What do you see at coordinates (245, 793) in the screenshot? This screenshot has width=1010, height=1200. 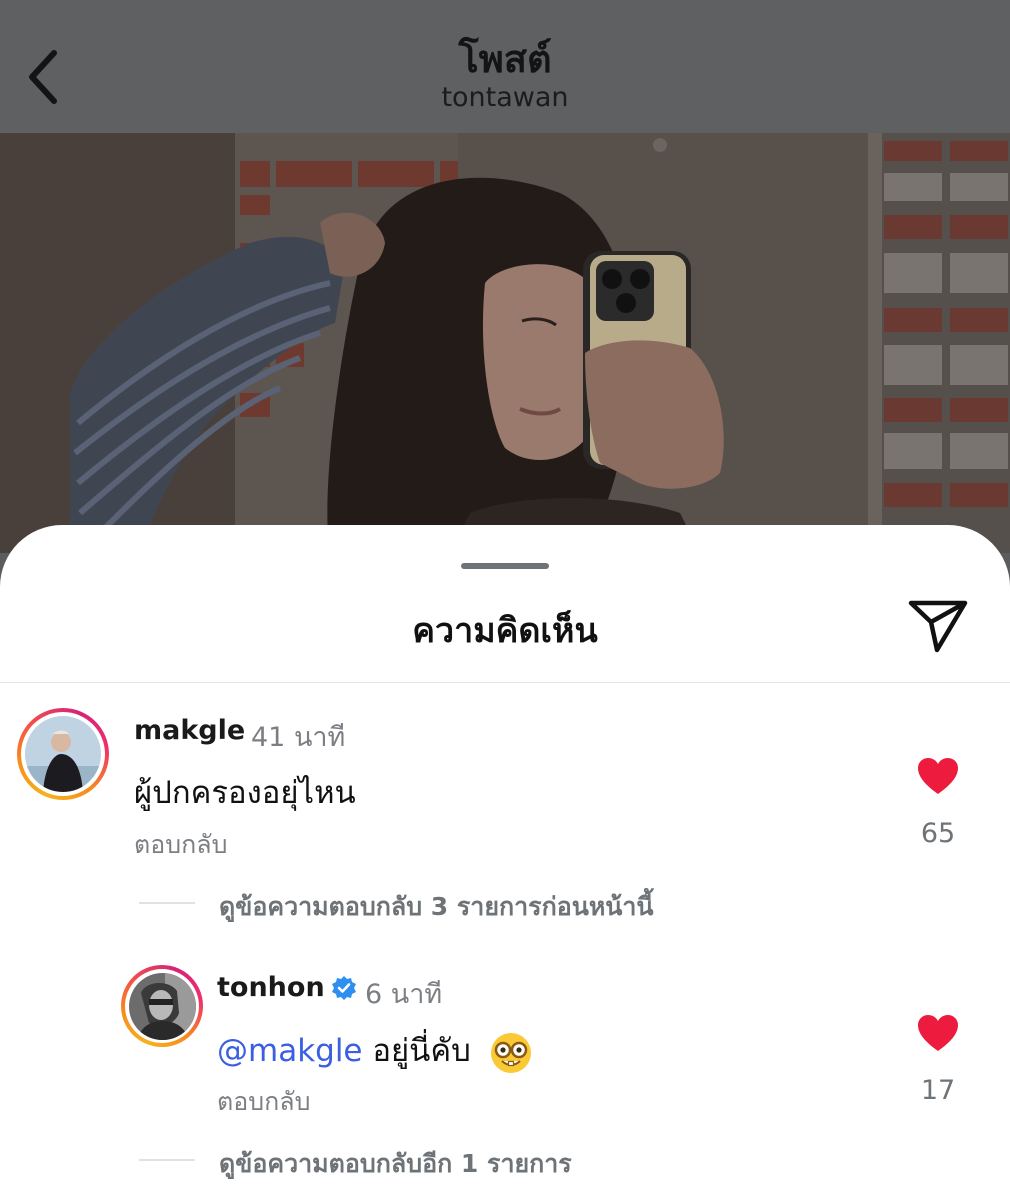 I see `comment-text: ผู้ปกครองอยุ่ไหน` at bounding box center [245, 793].